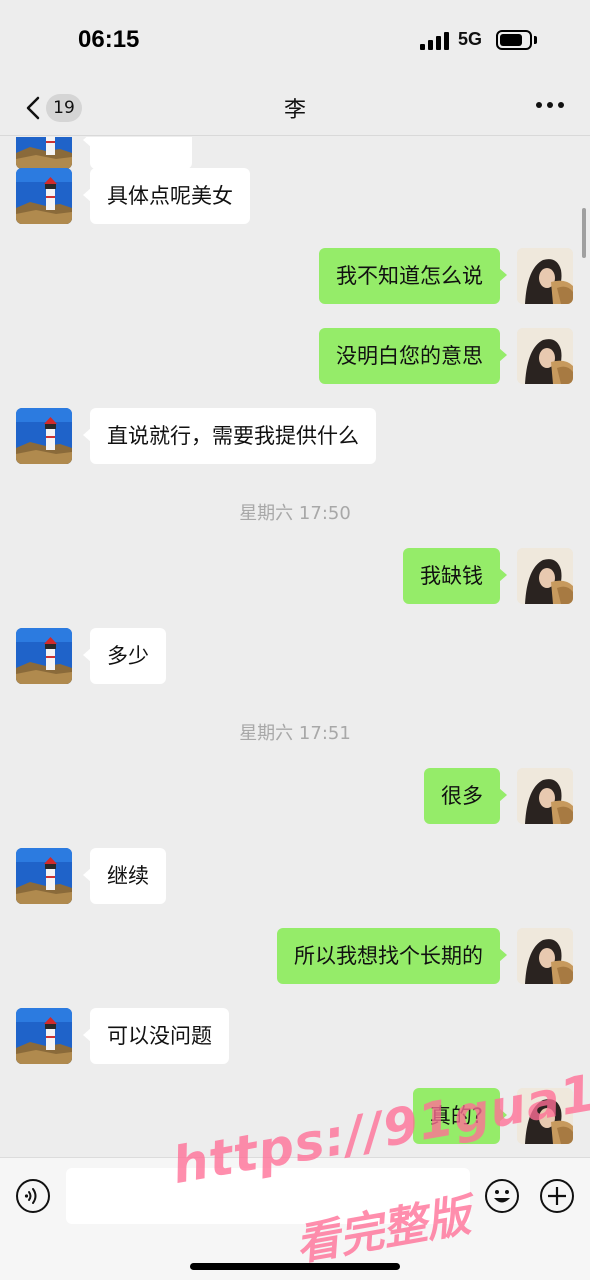 This screenshot has width=590, height=1280. What do you see at coordinates (124, 656) in the screenshot?
I see `message-bubble-incoming: 多少` at bounding box center [124, 656].